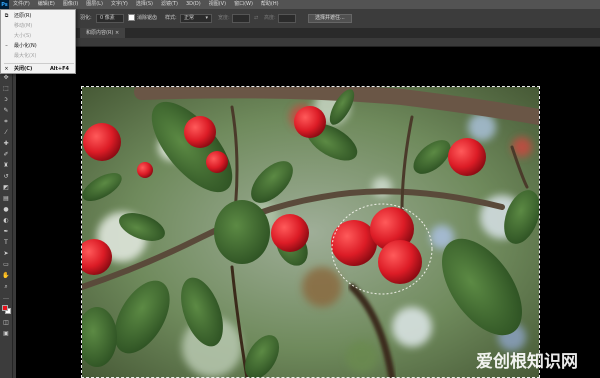  What do you see at coordinates (6, 132) in the screenshot?
I see `eyedropper-icon: ⁄` at bounding box center [6, 132].